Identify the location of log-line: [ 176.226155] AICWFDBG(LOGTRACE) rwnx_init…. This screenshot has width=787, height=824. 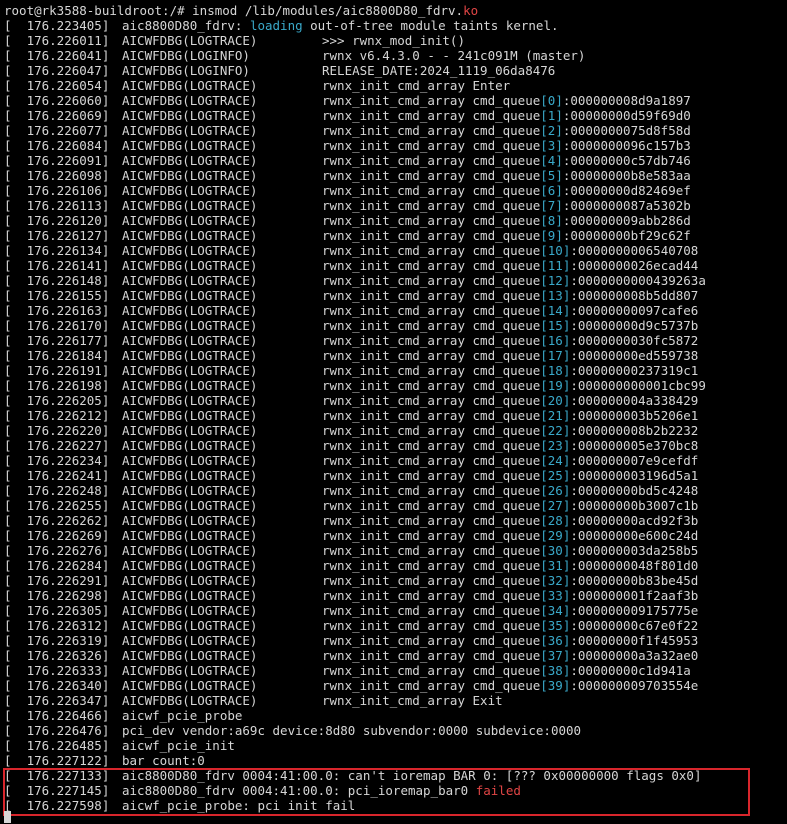
(393, 295).